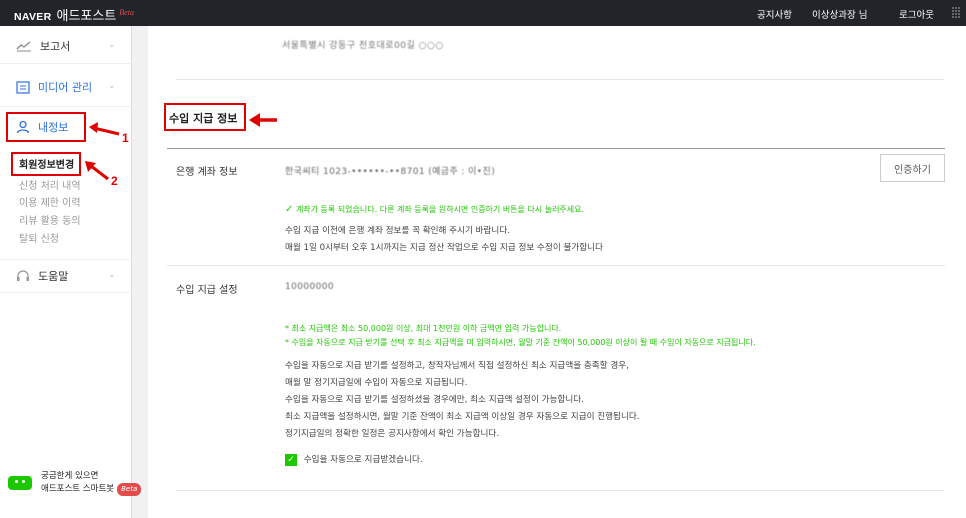  I want to click on brand-logo: NAVER 애드포스트 Beta, so click(74, 14).